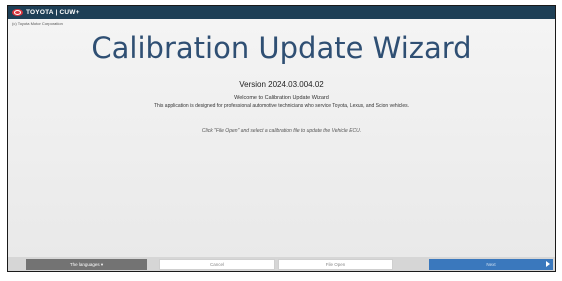  I want to click on button-bar: The languages ▾ Cancel File Open Next, so click(281, 264).